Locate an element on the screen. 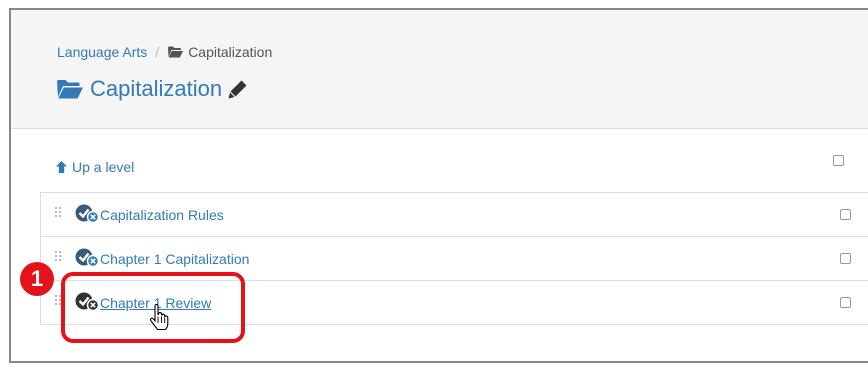 The height and width of the screenshot is (371, 868). item-link: Chapter 1 Capitalization is located at coordinates (174, 259).